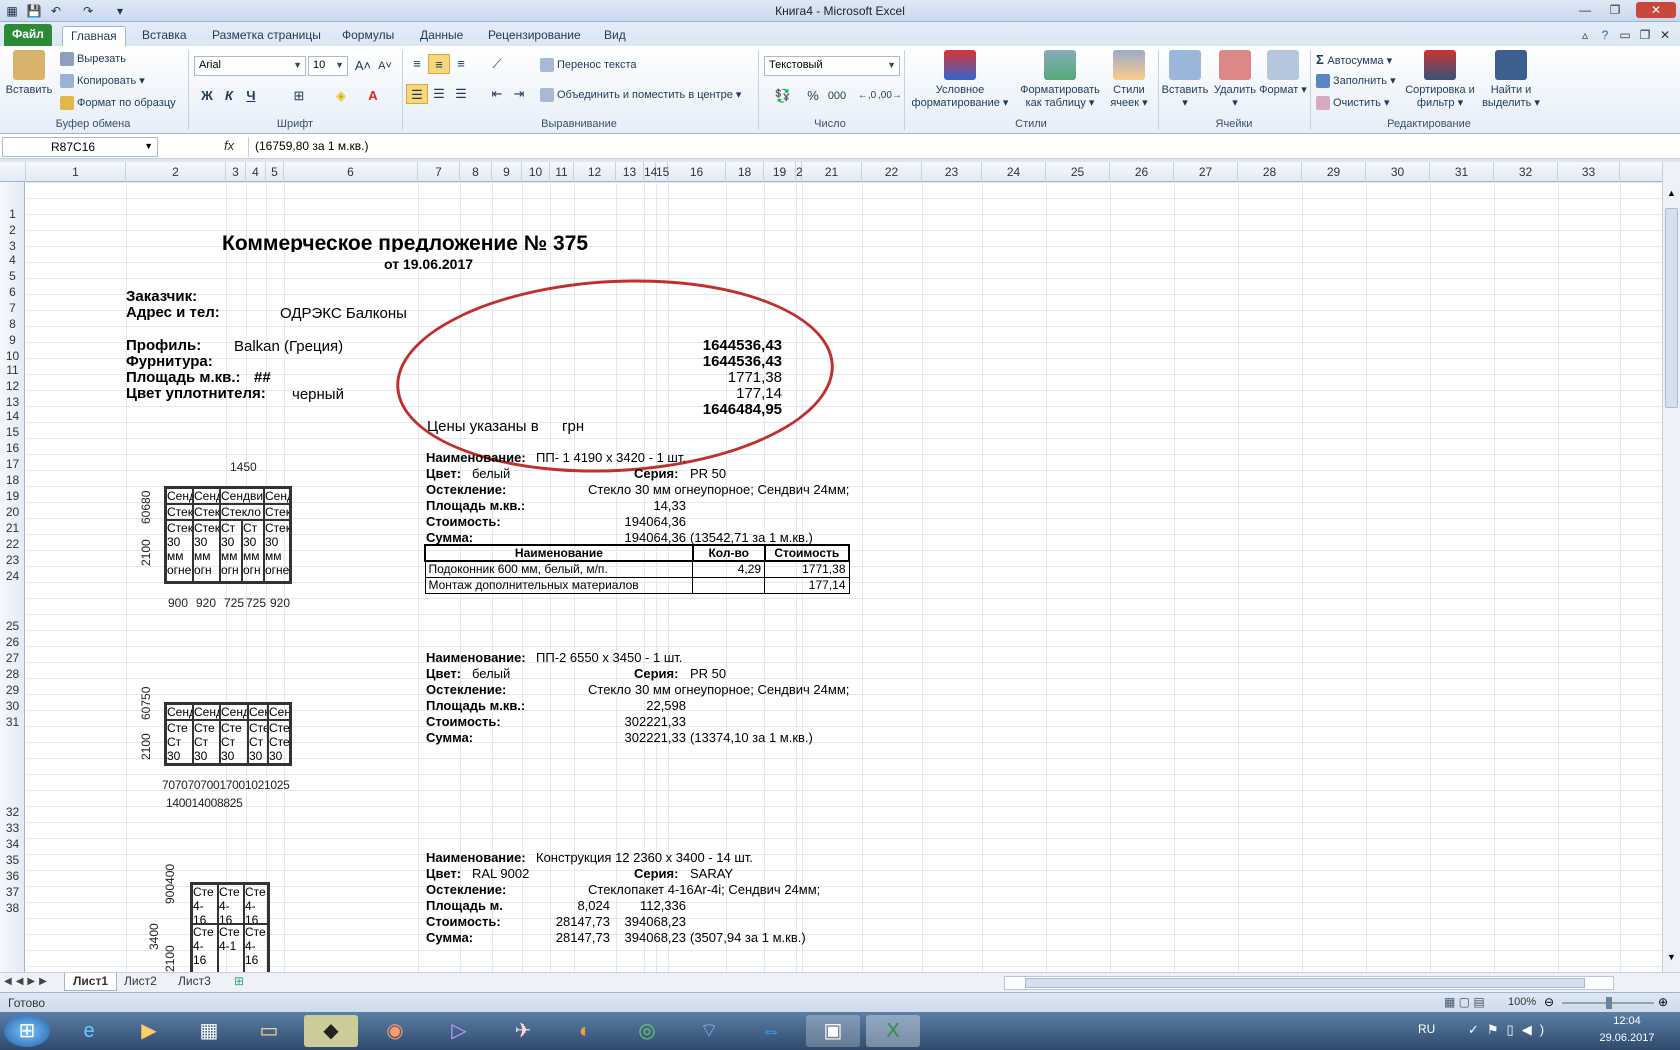  Describe the element at coordinates (251, 96) in the screenshot. I see `underline-button: Ч` at that location.